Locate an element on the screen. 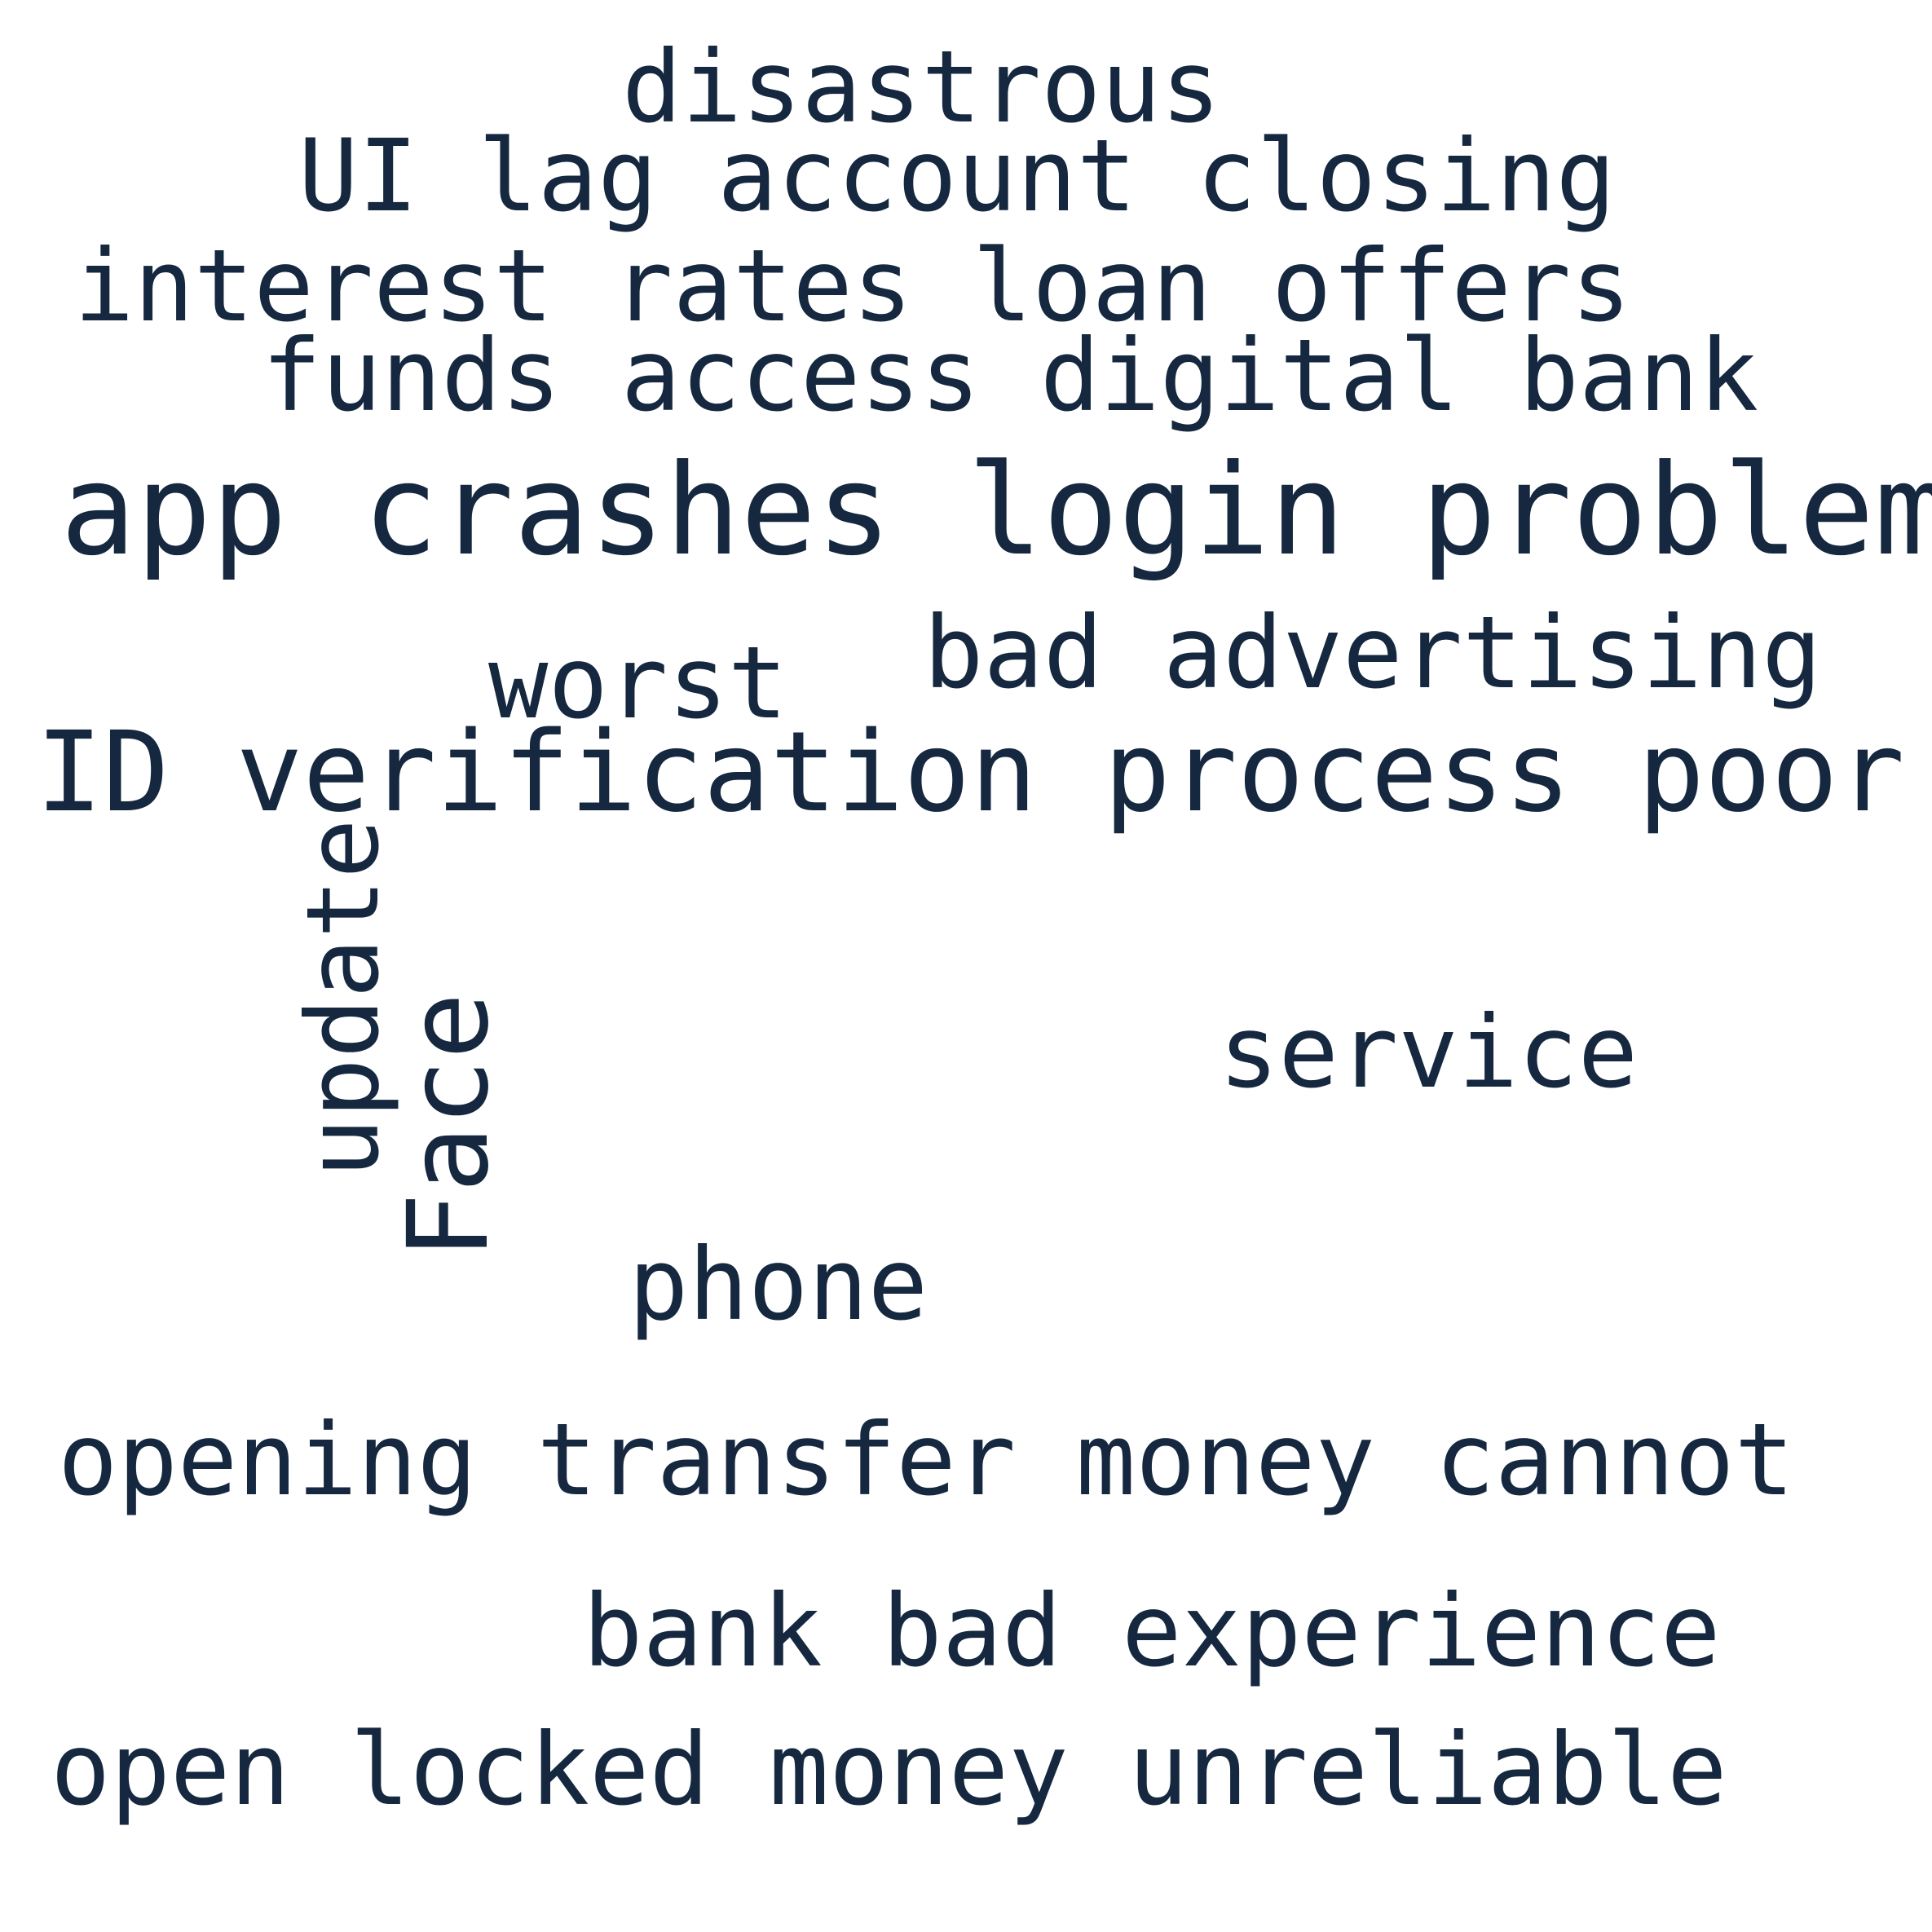 The height and width of the screenshot is (1932, 1932). word-face-vertical: Face is located at coordinates (449, 1125).